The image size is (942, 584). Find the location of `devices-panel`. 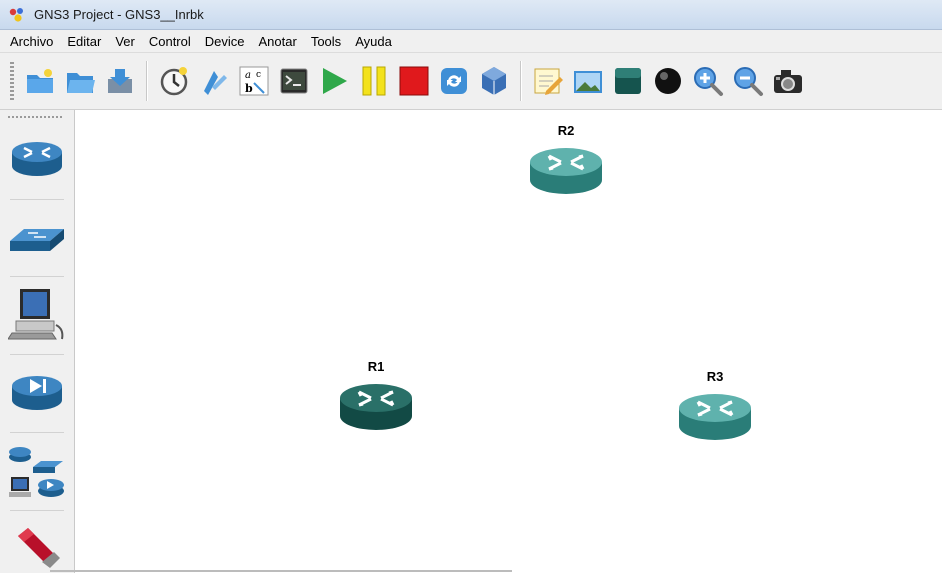

devices-panel is located at coordinates (37, 341).